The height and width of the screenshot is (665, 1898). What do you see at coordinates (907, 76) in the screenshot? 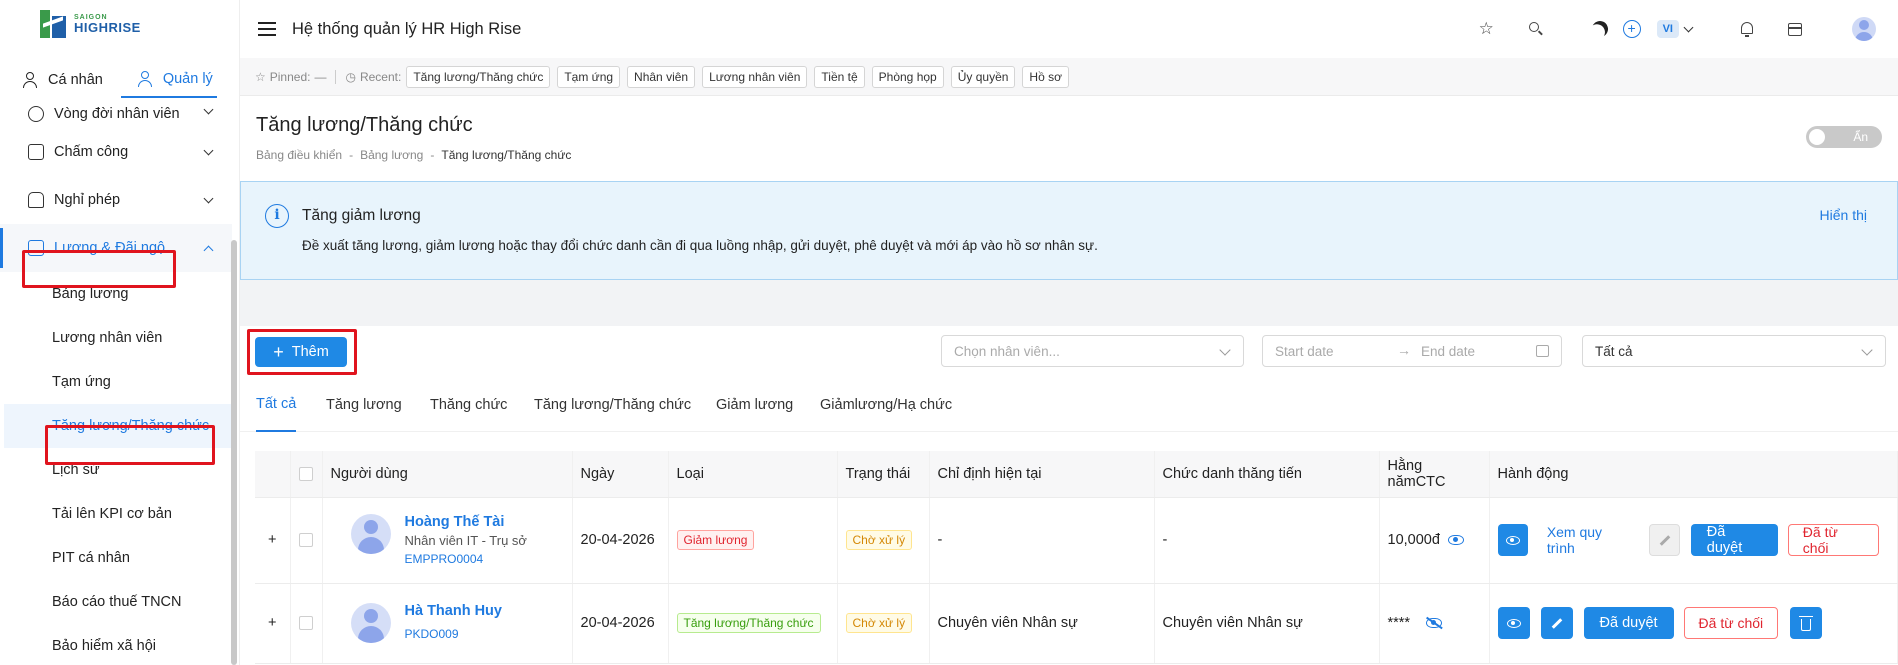
I see `recent-chip: Phòng họp` at bounding box center [907, 76].